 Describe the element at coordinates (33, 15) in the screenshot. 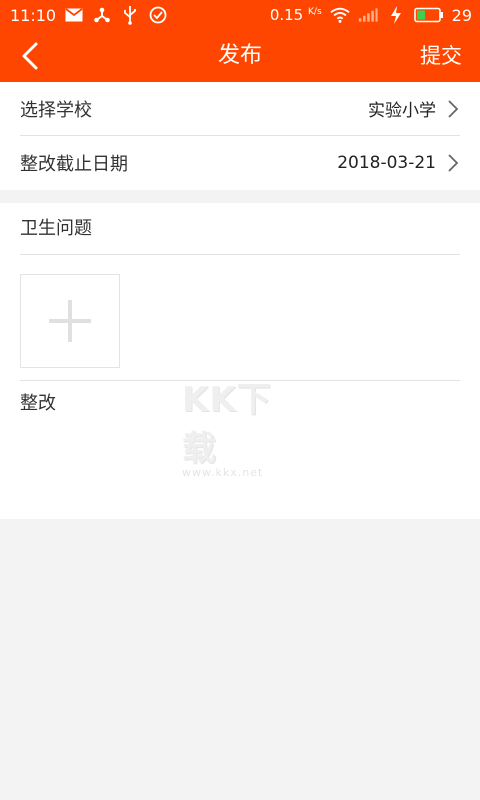

I see `status-time: 11:10` at that location.